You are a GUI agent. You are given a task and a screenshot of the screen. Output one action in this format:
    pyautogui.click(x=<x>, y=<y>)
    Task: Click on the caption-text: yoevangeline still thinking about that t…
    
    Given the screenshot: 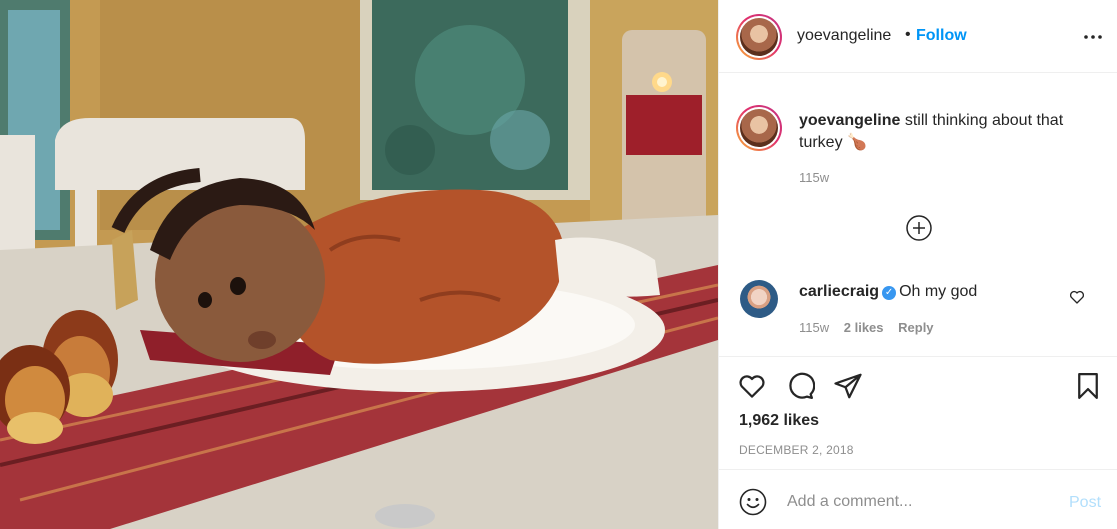 What is the action you would take?
    pyautogui.click(x=949, y=132)
    